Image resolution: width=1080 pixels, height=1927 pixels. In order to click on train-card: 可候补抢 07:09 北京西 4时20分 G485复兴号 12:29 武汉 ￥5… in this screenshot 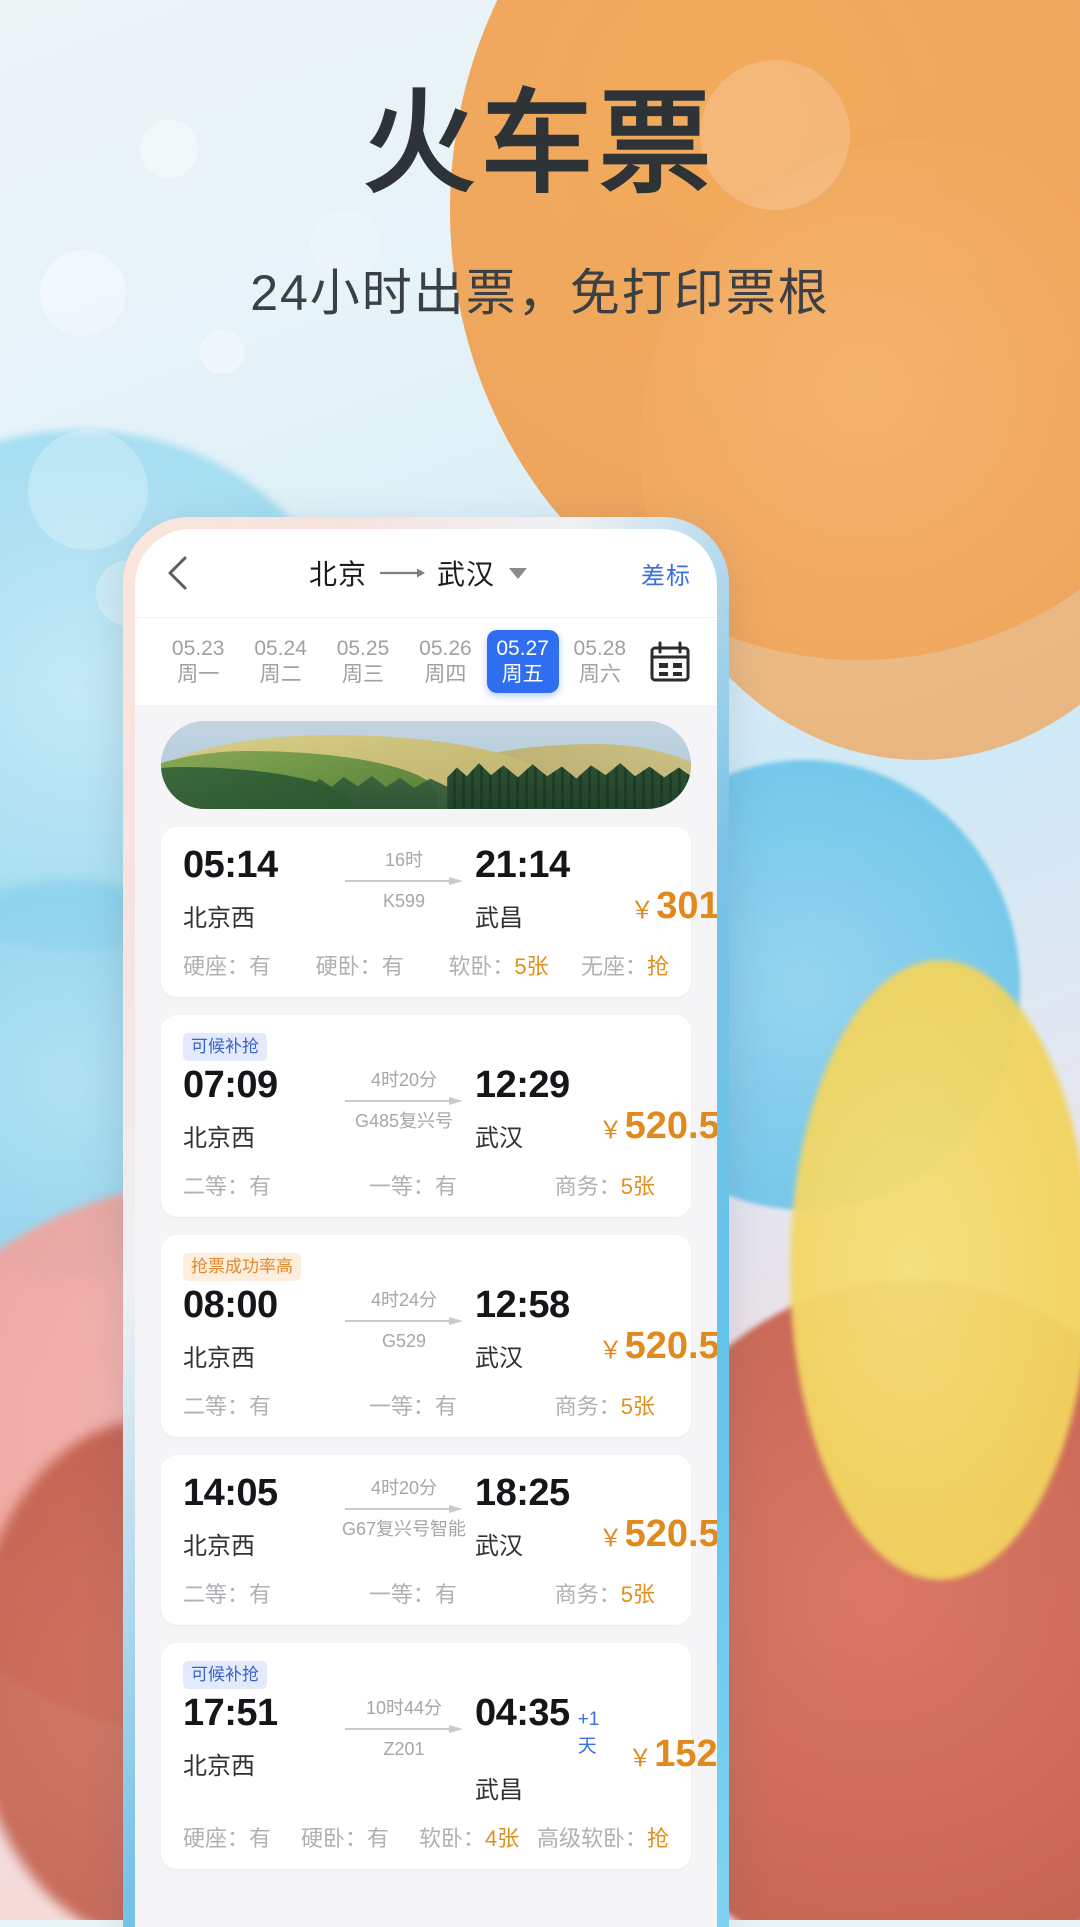, I will do `click(439, 1116)`.